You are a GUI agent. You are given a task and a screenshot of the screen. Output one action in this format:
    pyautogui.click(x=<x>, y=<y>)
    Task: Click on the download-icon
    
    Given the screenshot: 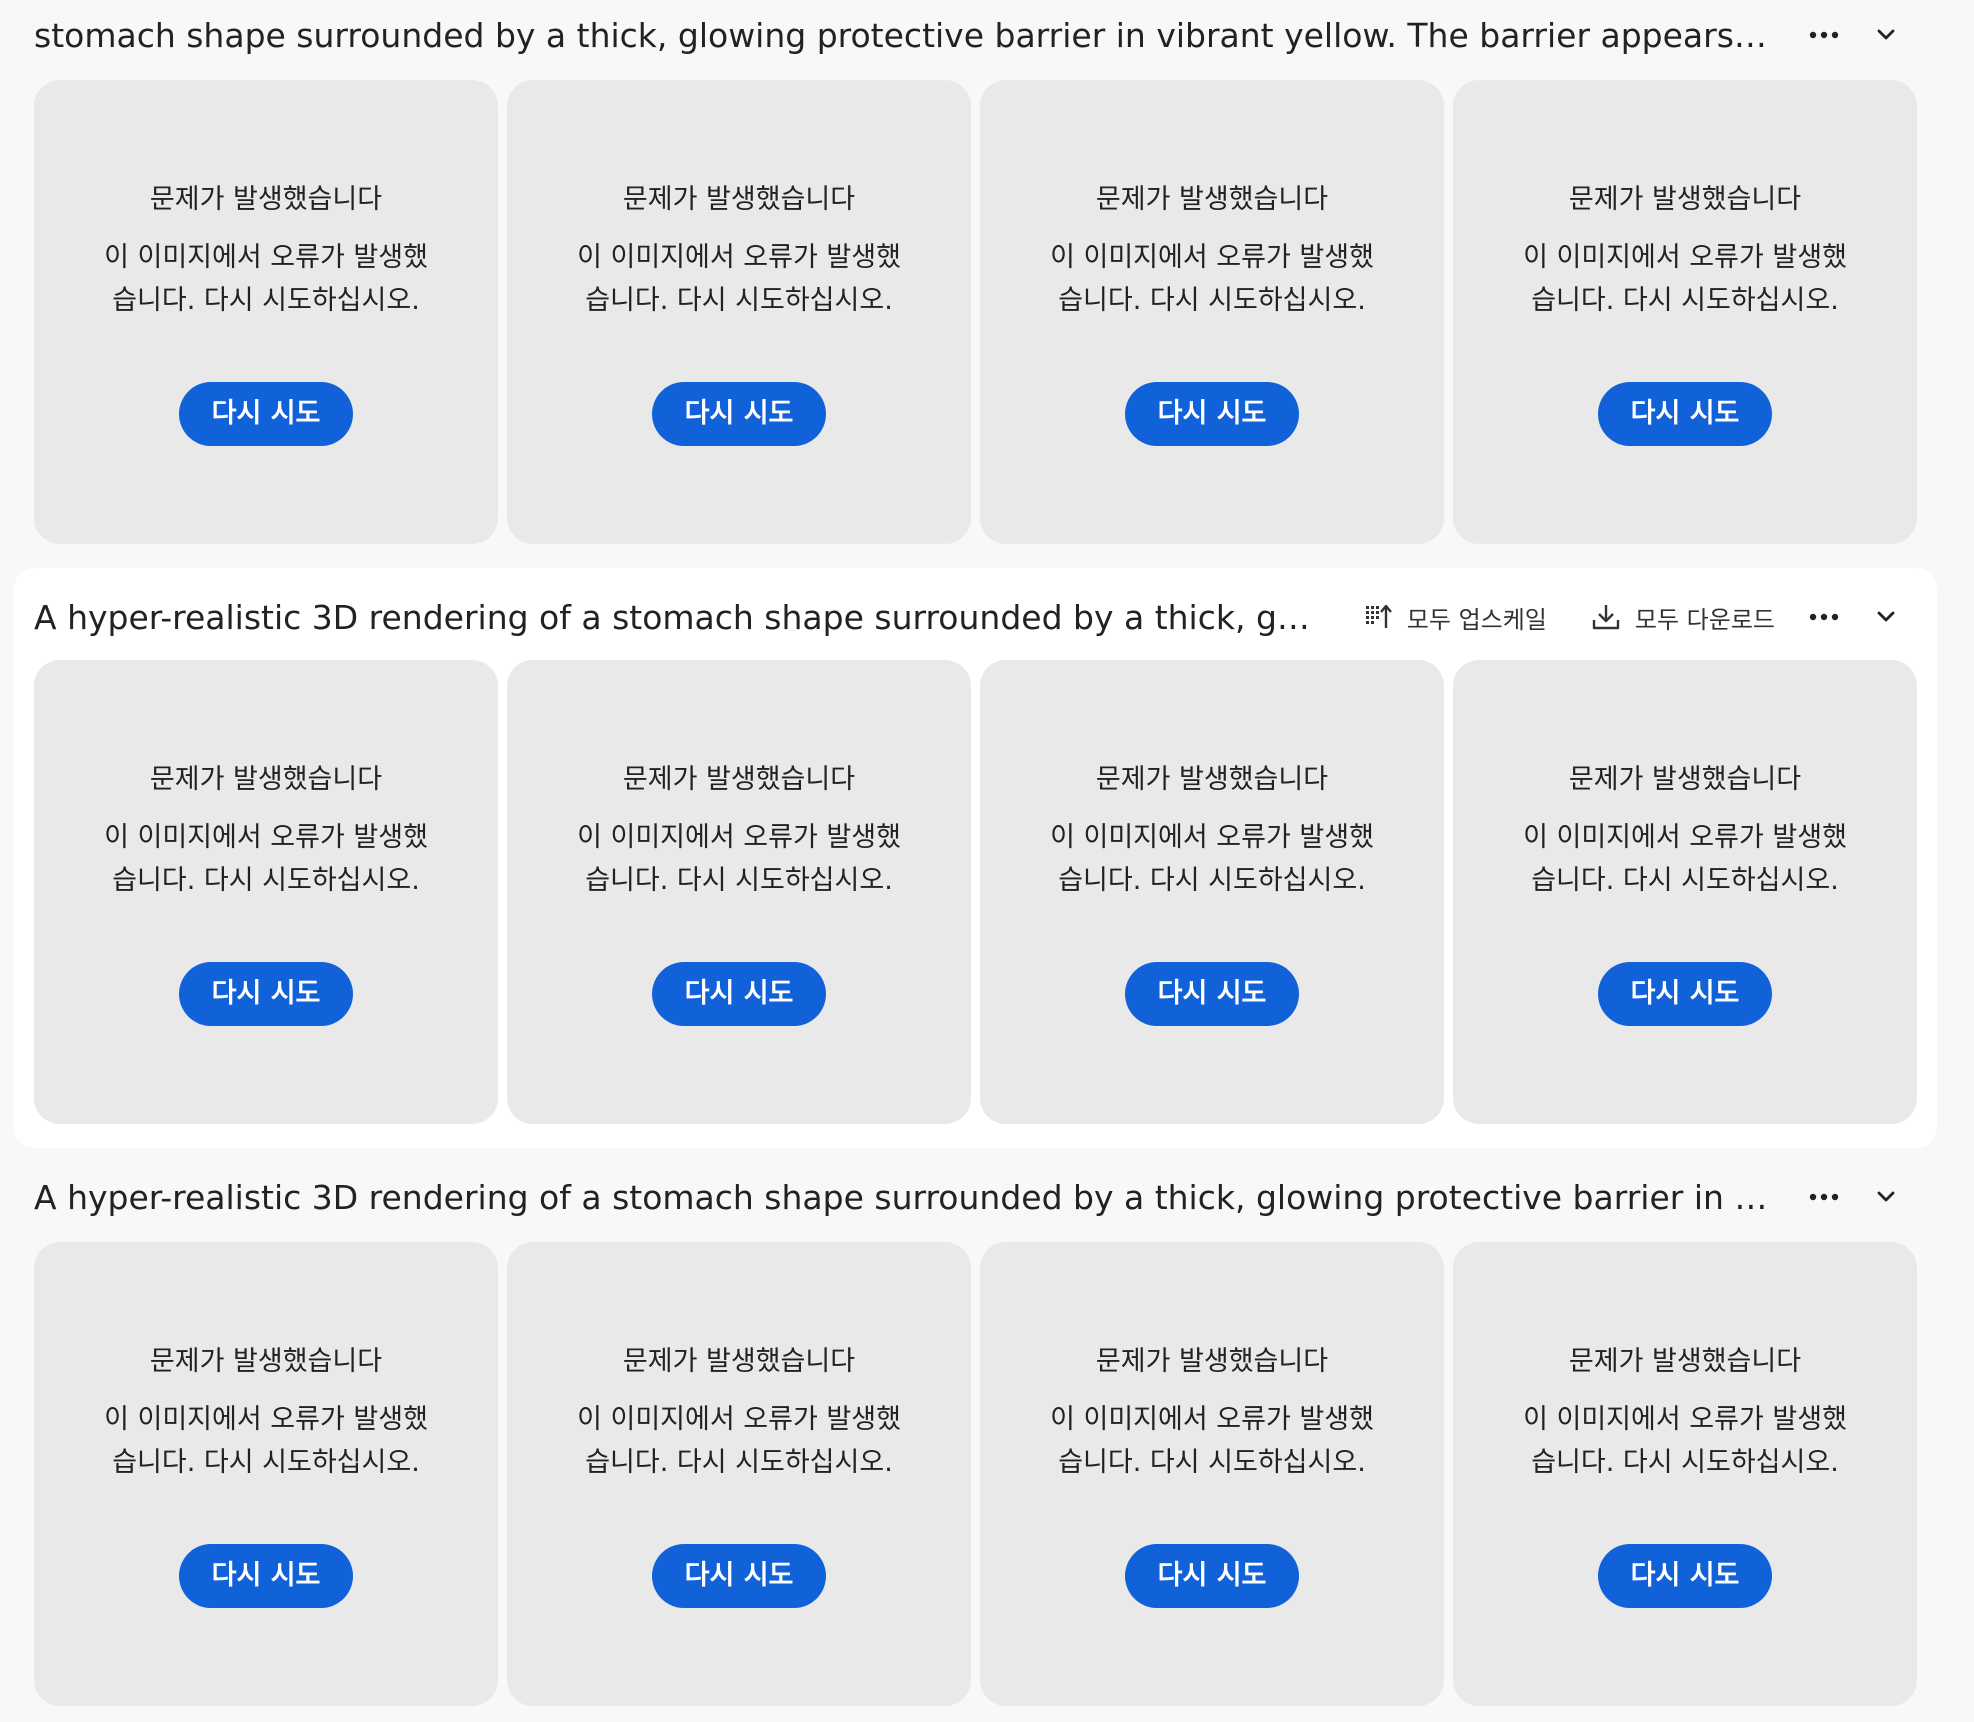 What is the action you would take?
    pyautogui.click(x=1606, y=617)
    